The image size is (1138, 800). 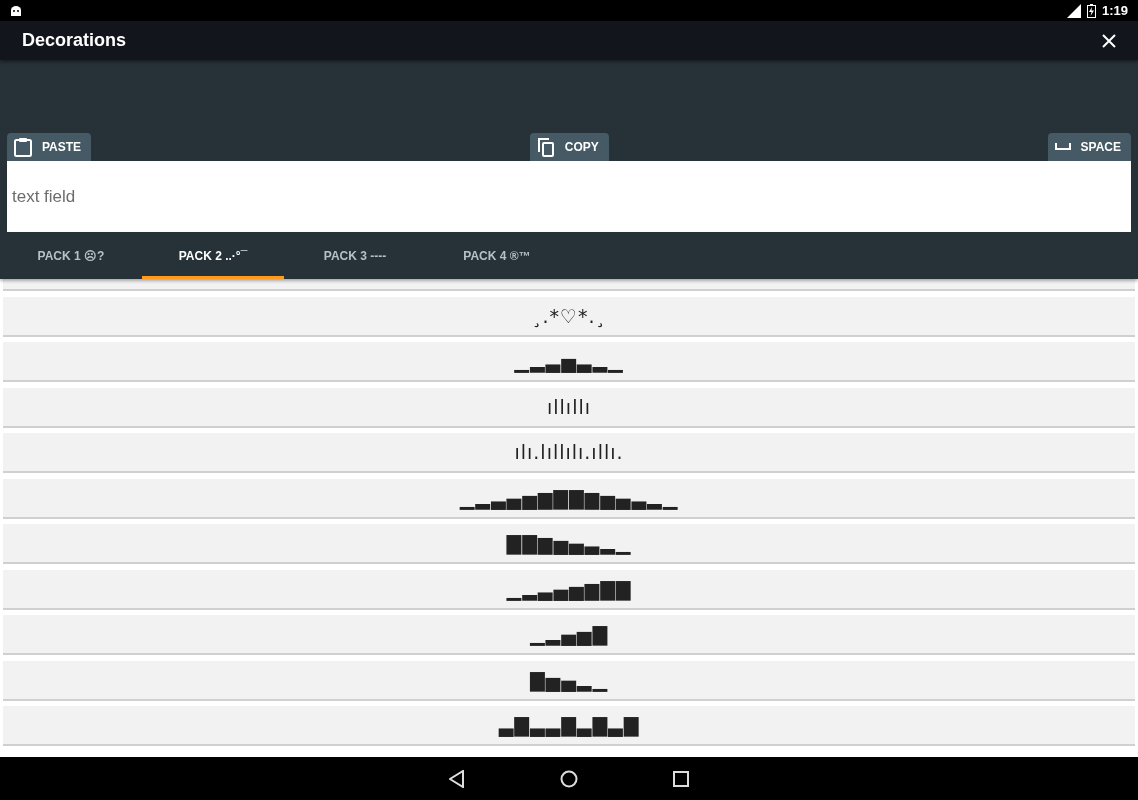 I want to click on copy-icon, so click(x=545, y=147).